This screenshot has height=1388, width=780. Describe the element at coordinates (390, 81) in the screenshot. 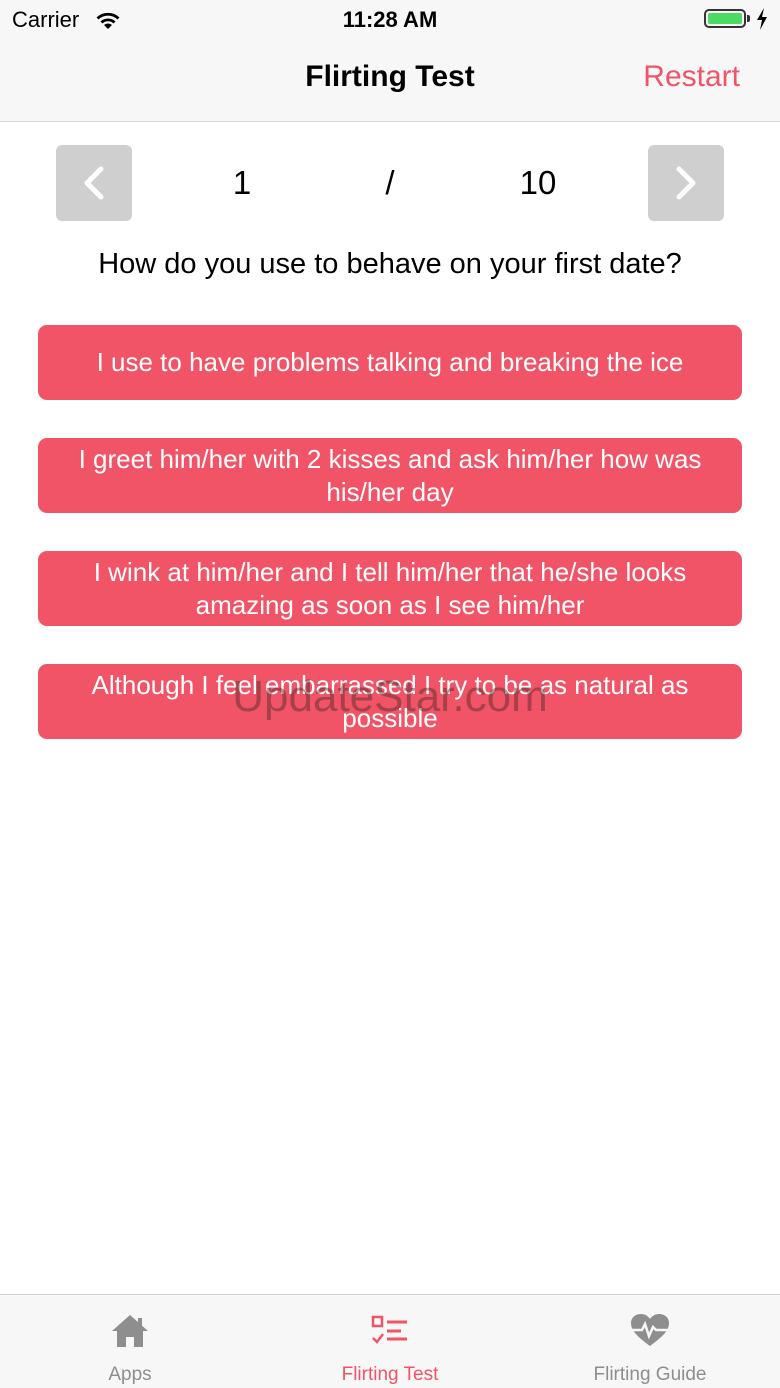

I see `navigation-bar: Flirting Test Restart` at that location.